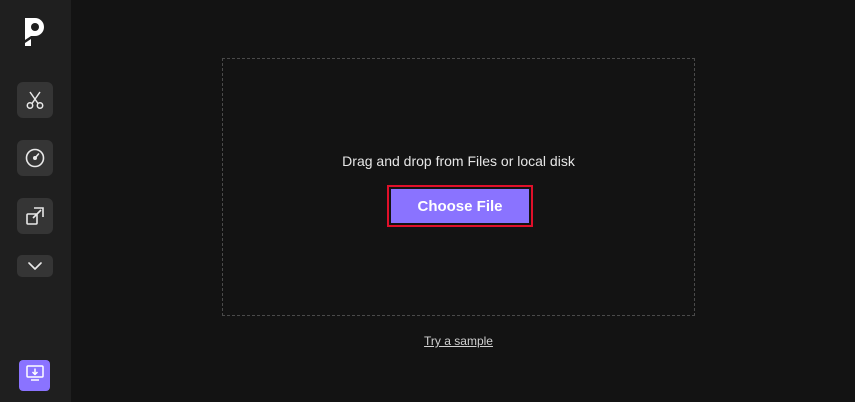 The image size is (855, 402). I want to click on logo-icon, so click(35, 32).